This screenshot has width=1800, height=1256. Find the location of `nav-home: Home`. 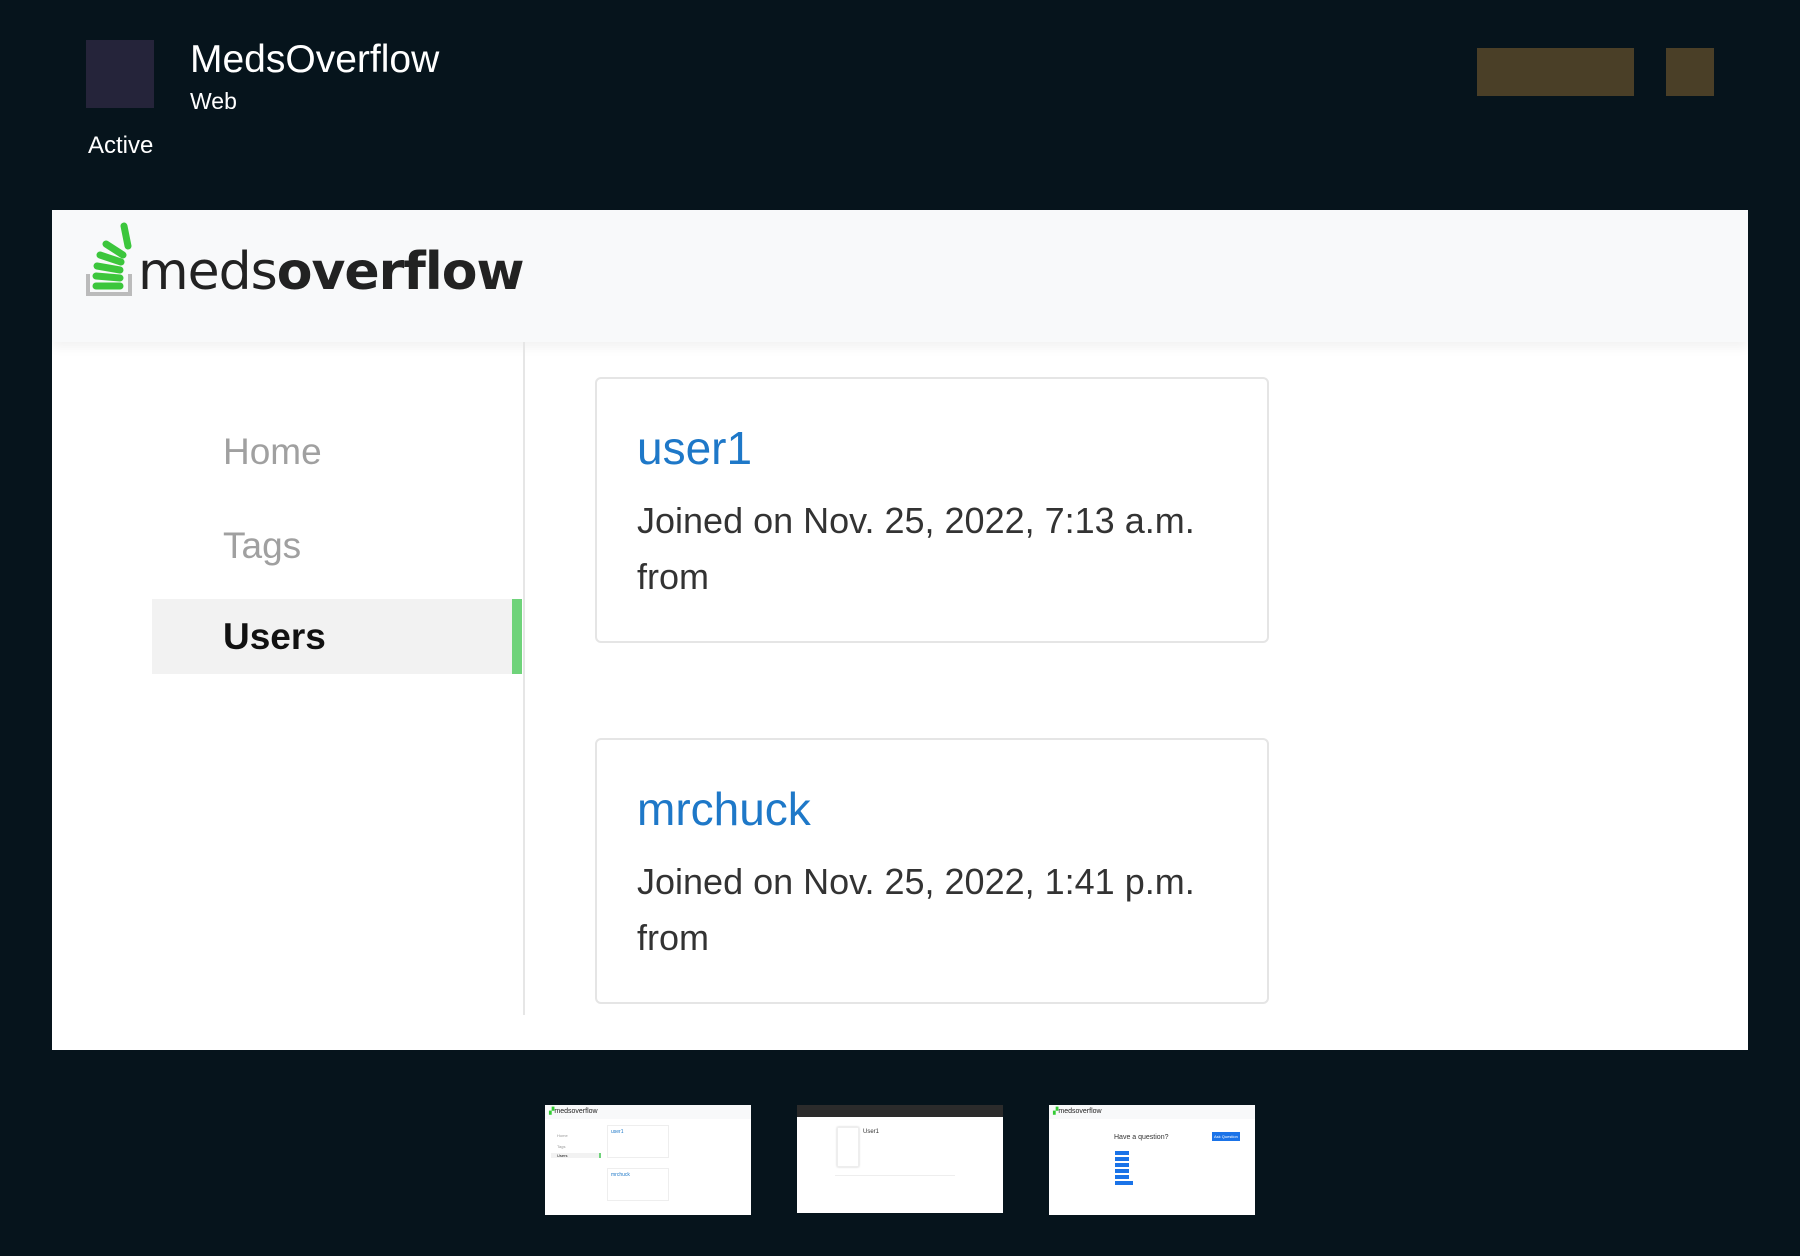

nav-home: Home is located at coordinates (337, 451).